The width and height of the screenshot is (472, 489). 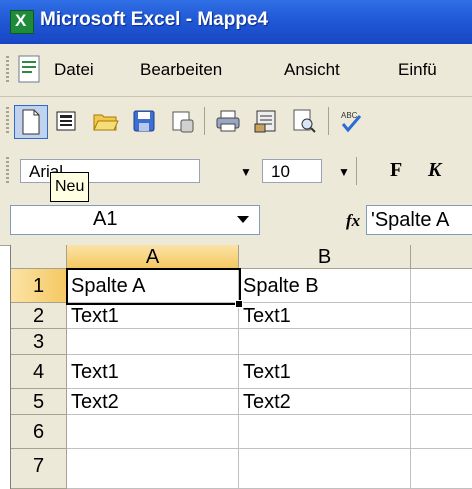 I want to click on name-box-dropdown-icon, so click(x=243, y=219).